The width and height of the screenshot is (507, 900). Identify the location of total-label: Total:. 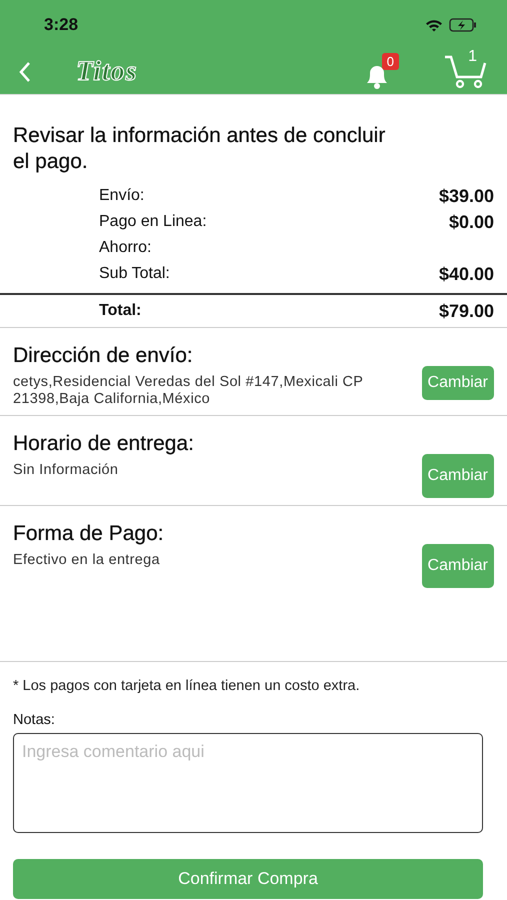
(120, 311).